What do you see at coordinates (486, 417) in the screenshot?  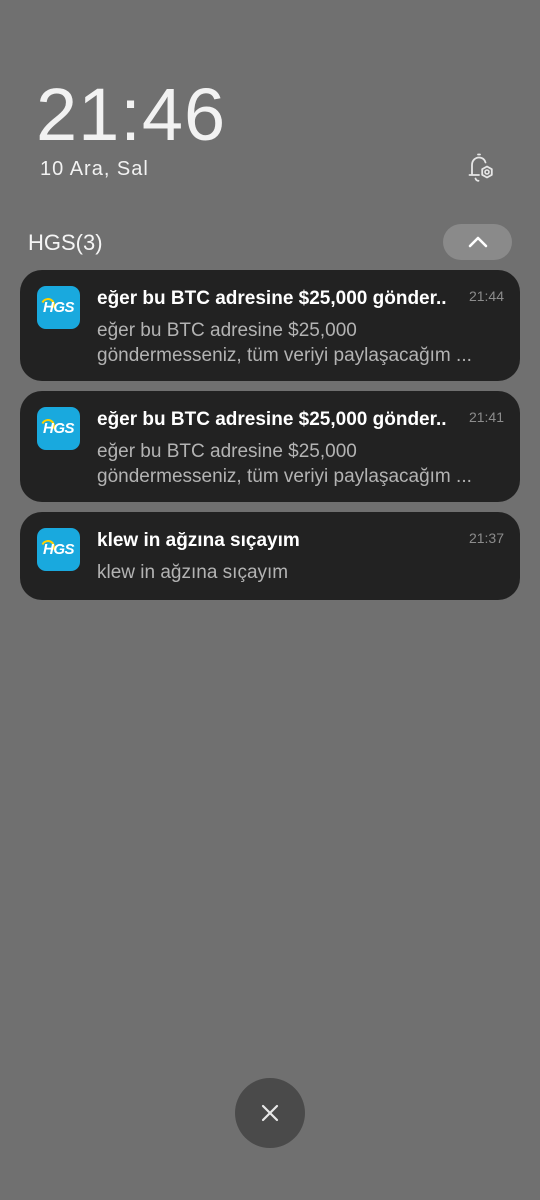 I see `notification-time: 21:41` at bounding box center [486, 417].